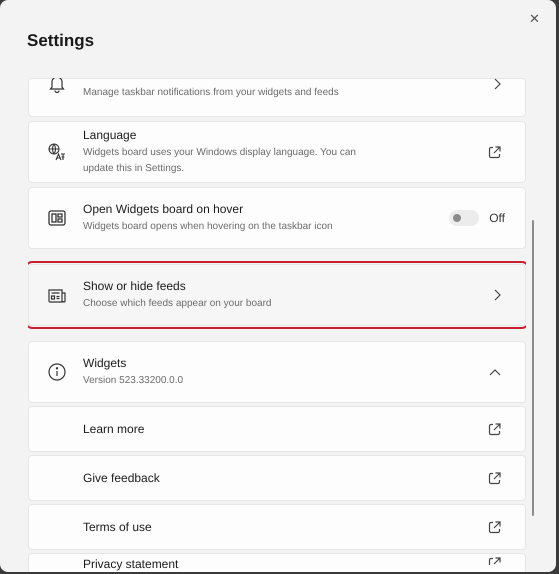 The width and height of the screenshot is (559, 574). What do you see at coordinates (118, 527) in the screenshot?
I see `row-title: Terms of use` at bounding box center [118, 527].